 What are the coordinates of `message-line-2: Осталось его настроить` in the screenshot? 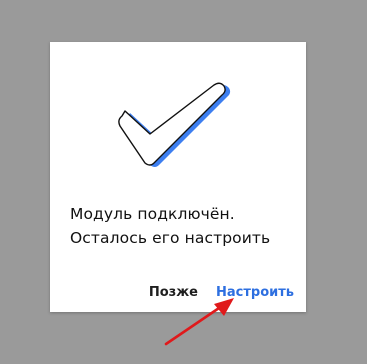 It's located at (170, 238).